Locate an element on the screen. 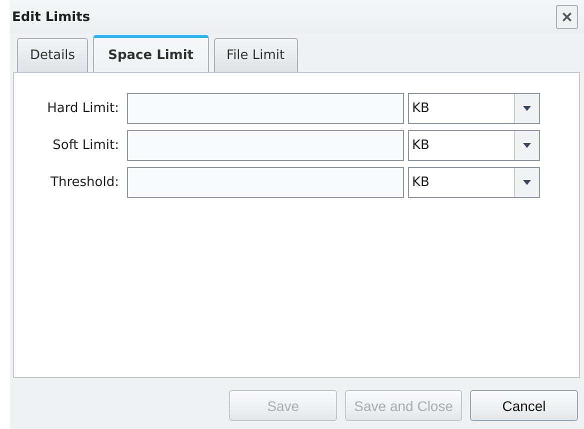 The image size is (584, 429). field-label: Soft Limit: is located at coordinates (86, 145).